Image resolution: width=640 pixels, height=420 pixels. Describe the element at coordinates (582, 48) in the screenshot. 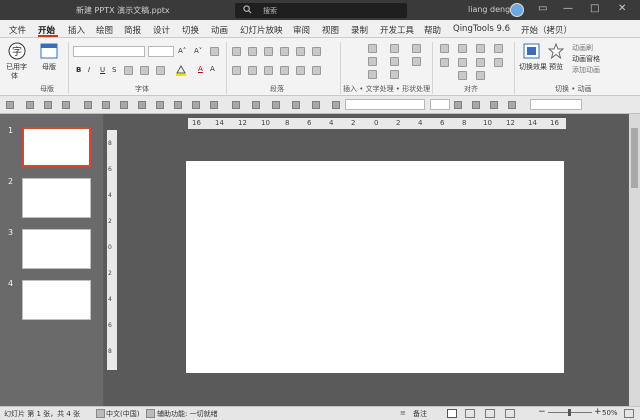

I see `animation-painter-button: 动画刷` at that location.